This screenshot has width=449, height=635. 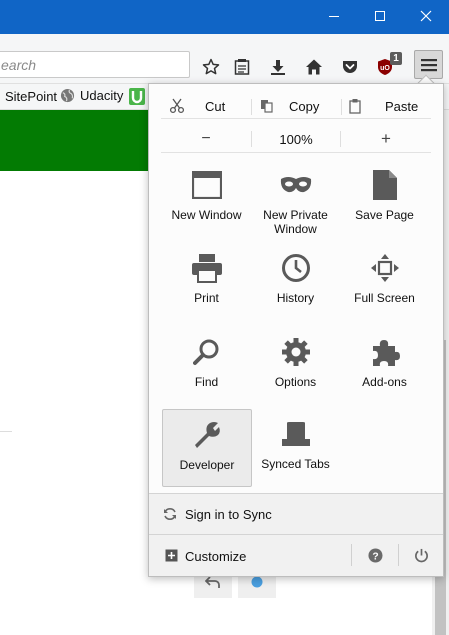 I want to click on close-window-button, so click(x=426, y=16).